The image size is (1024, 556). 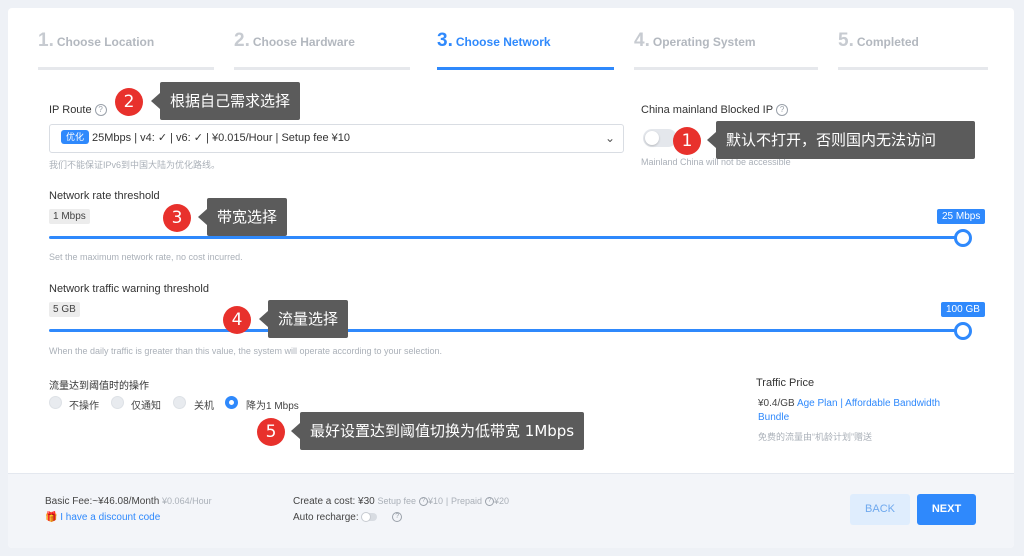 I want to click on step-operating-system: 4. Operating System, so click(x=726, y=50).